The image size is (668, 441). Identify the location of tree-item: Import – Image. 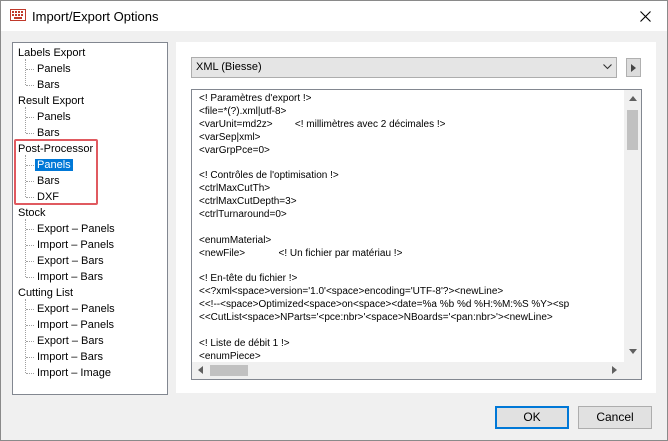
(74, 373).